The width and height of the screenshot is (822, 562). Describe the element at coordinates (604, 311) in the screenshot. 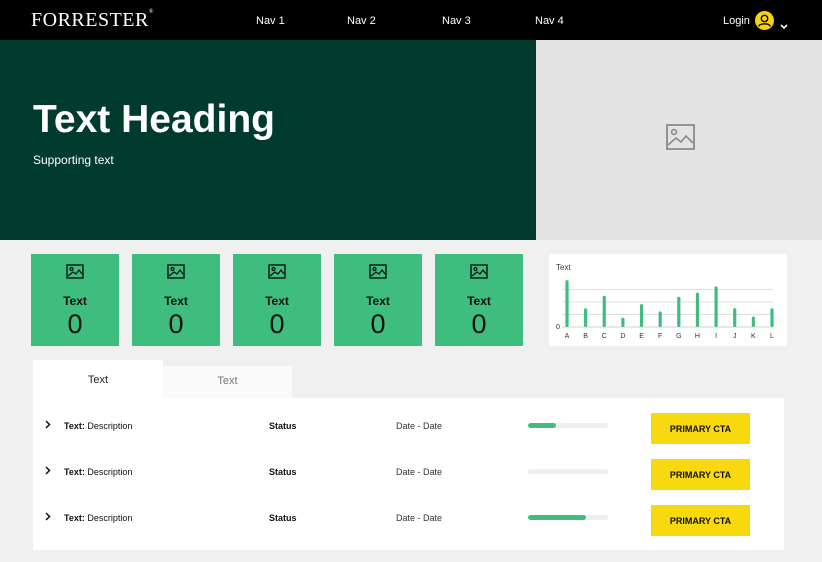

I see `chart-bar-C` at that location.